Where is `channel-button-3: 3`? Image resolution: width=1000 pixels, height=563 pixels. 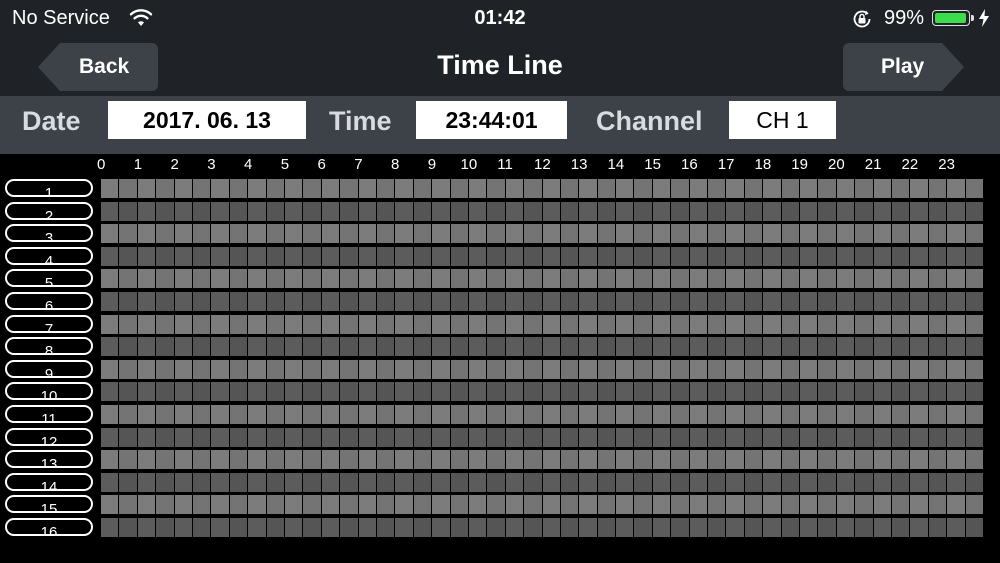 channel-button-3: 3 is located at coordinates (49, 233).